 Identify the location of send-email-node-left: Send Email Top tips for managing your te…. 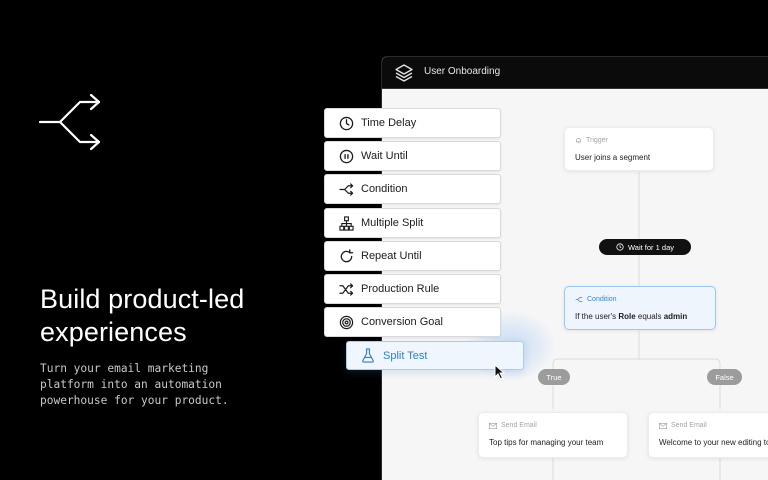
(553, 435).